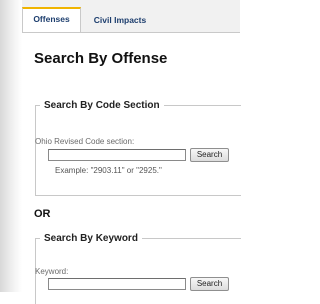  I want to click on tab-bar: Offenses Civil Impacts, so click(131, 16).